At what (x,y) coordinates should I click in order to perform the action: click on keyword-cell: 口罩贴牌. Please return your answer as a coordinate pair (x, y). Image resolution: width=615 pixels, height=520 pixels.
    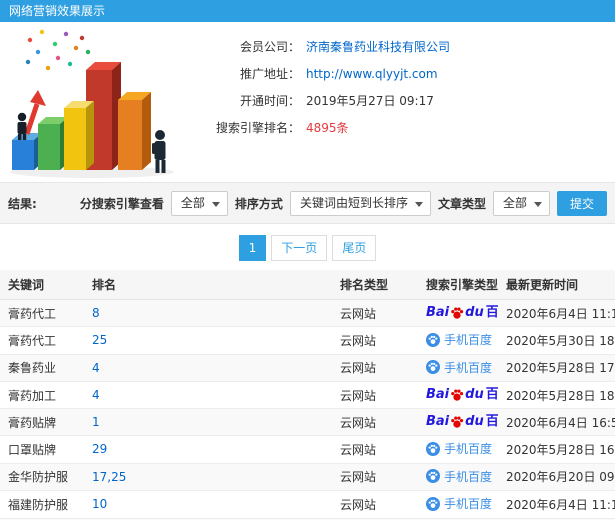
    Looking at the image, I should click on (42, 449).